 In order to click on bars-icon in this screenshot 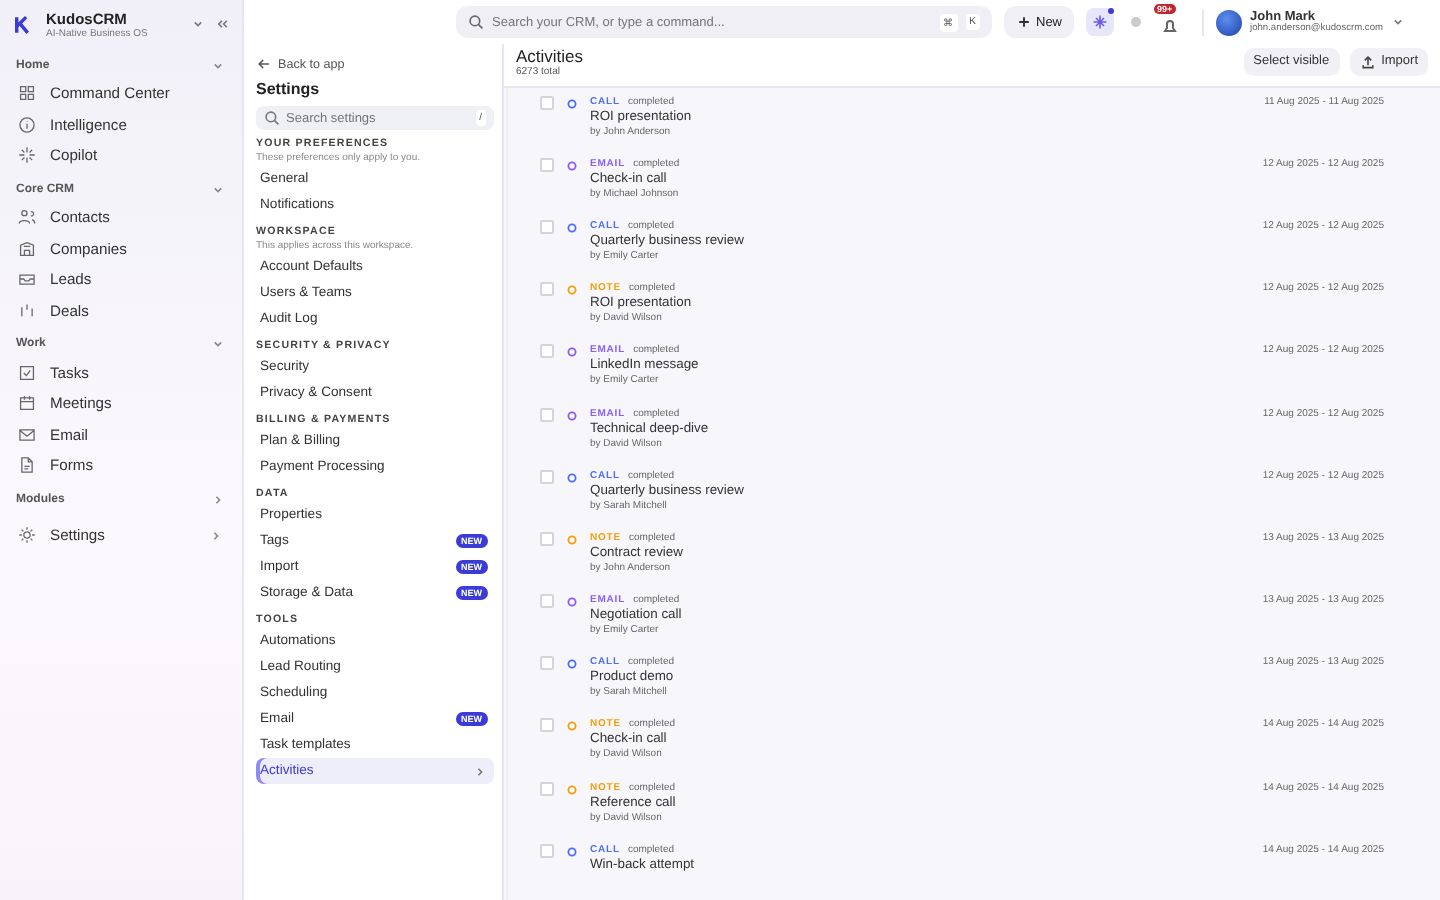, I will do `click(27, 310)`.